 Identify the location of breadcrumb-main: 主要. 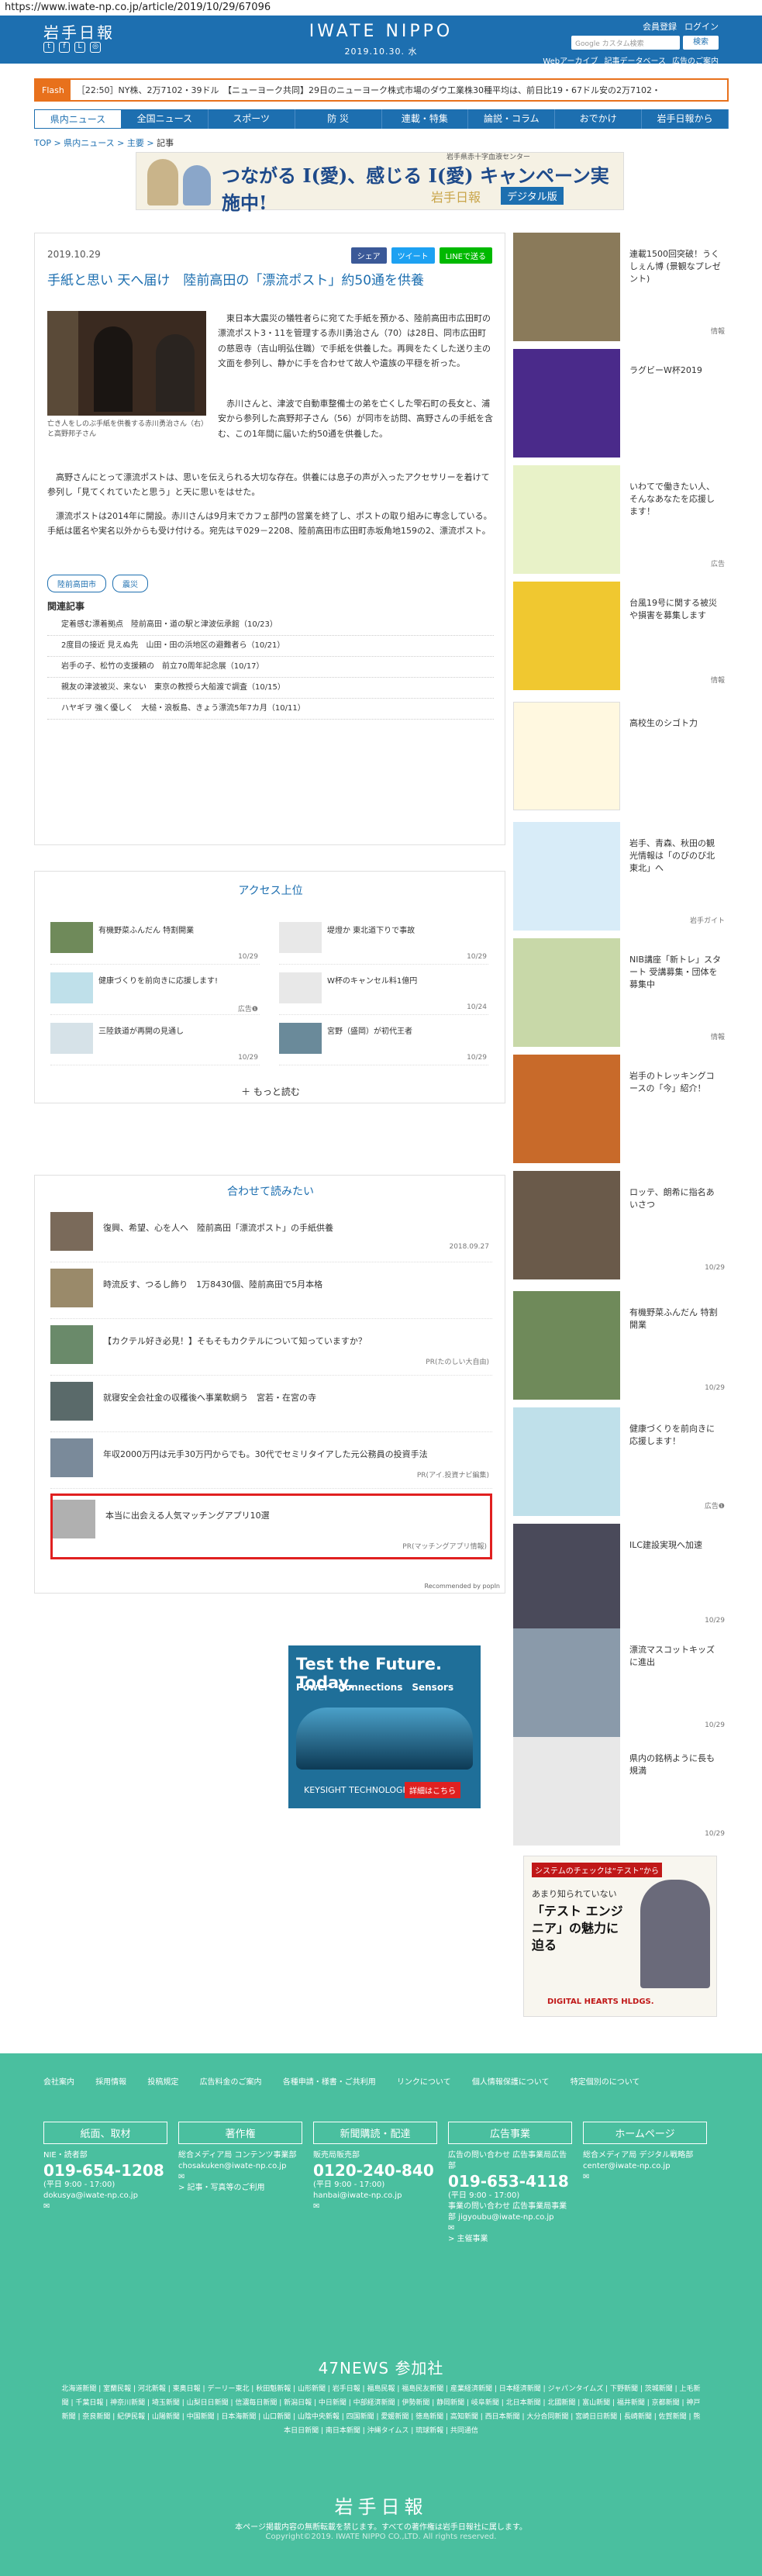
(135, 143).